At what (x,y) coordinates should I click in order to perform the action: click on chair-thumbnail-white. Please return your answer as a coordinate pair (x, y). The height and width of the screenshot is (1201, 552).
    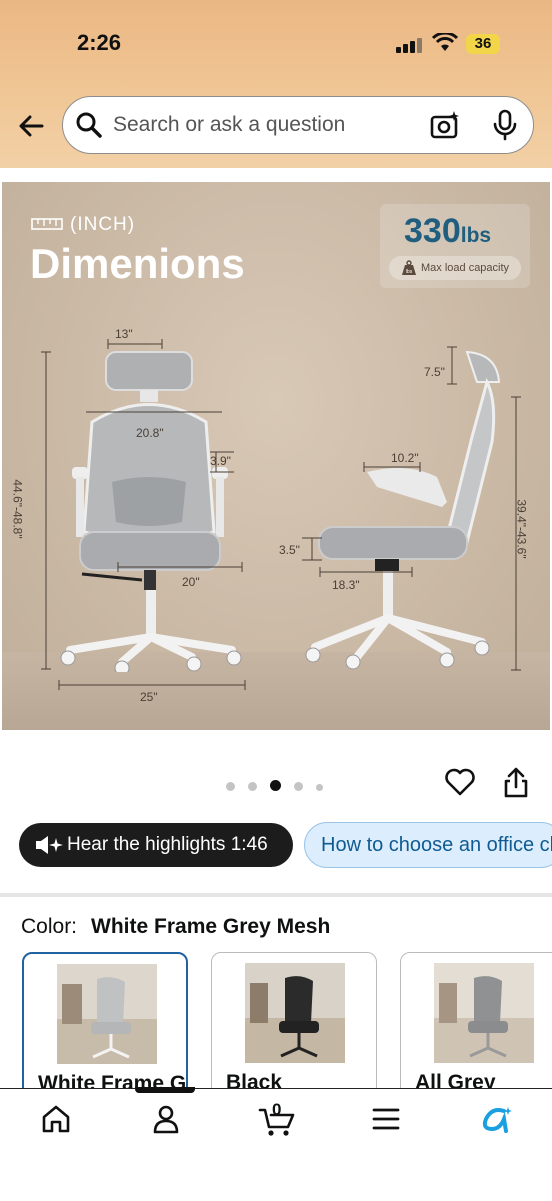
    Looking at the image, I should click on (107, 1014).